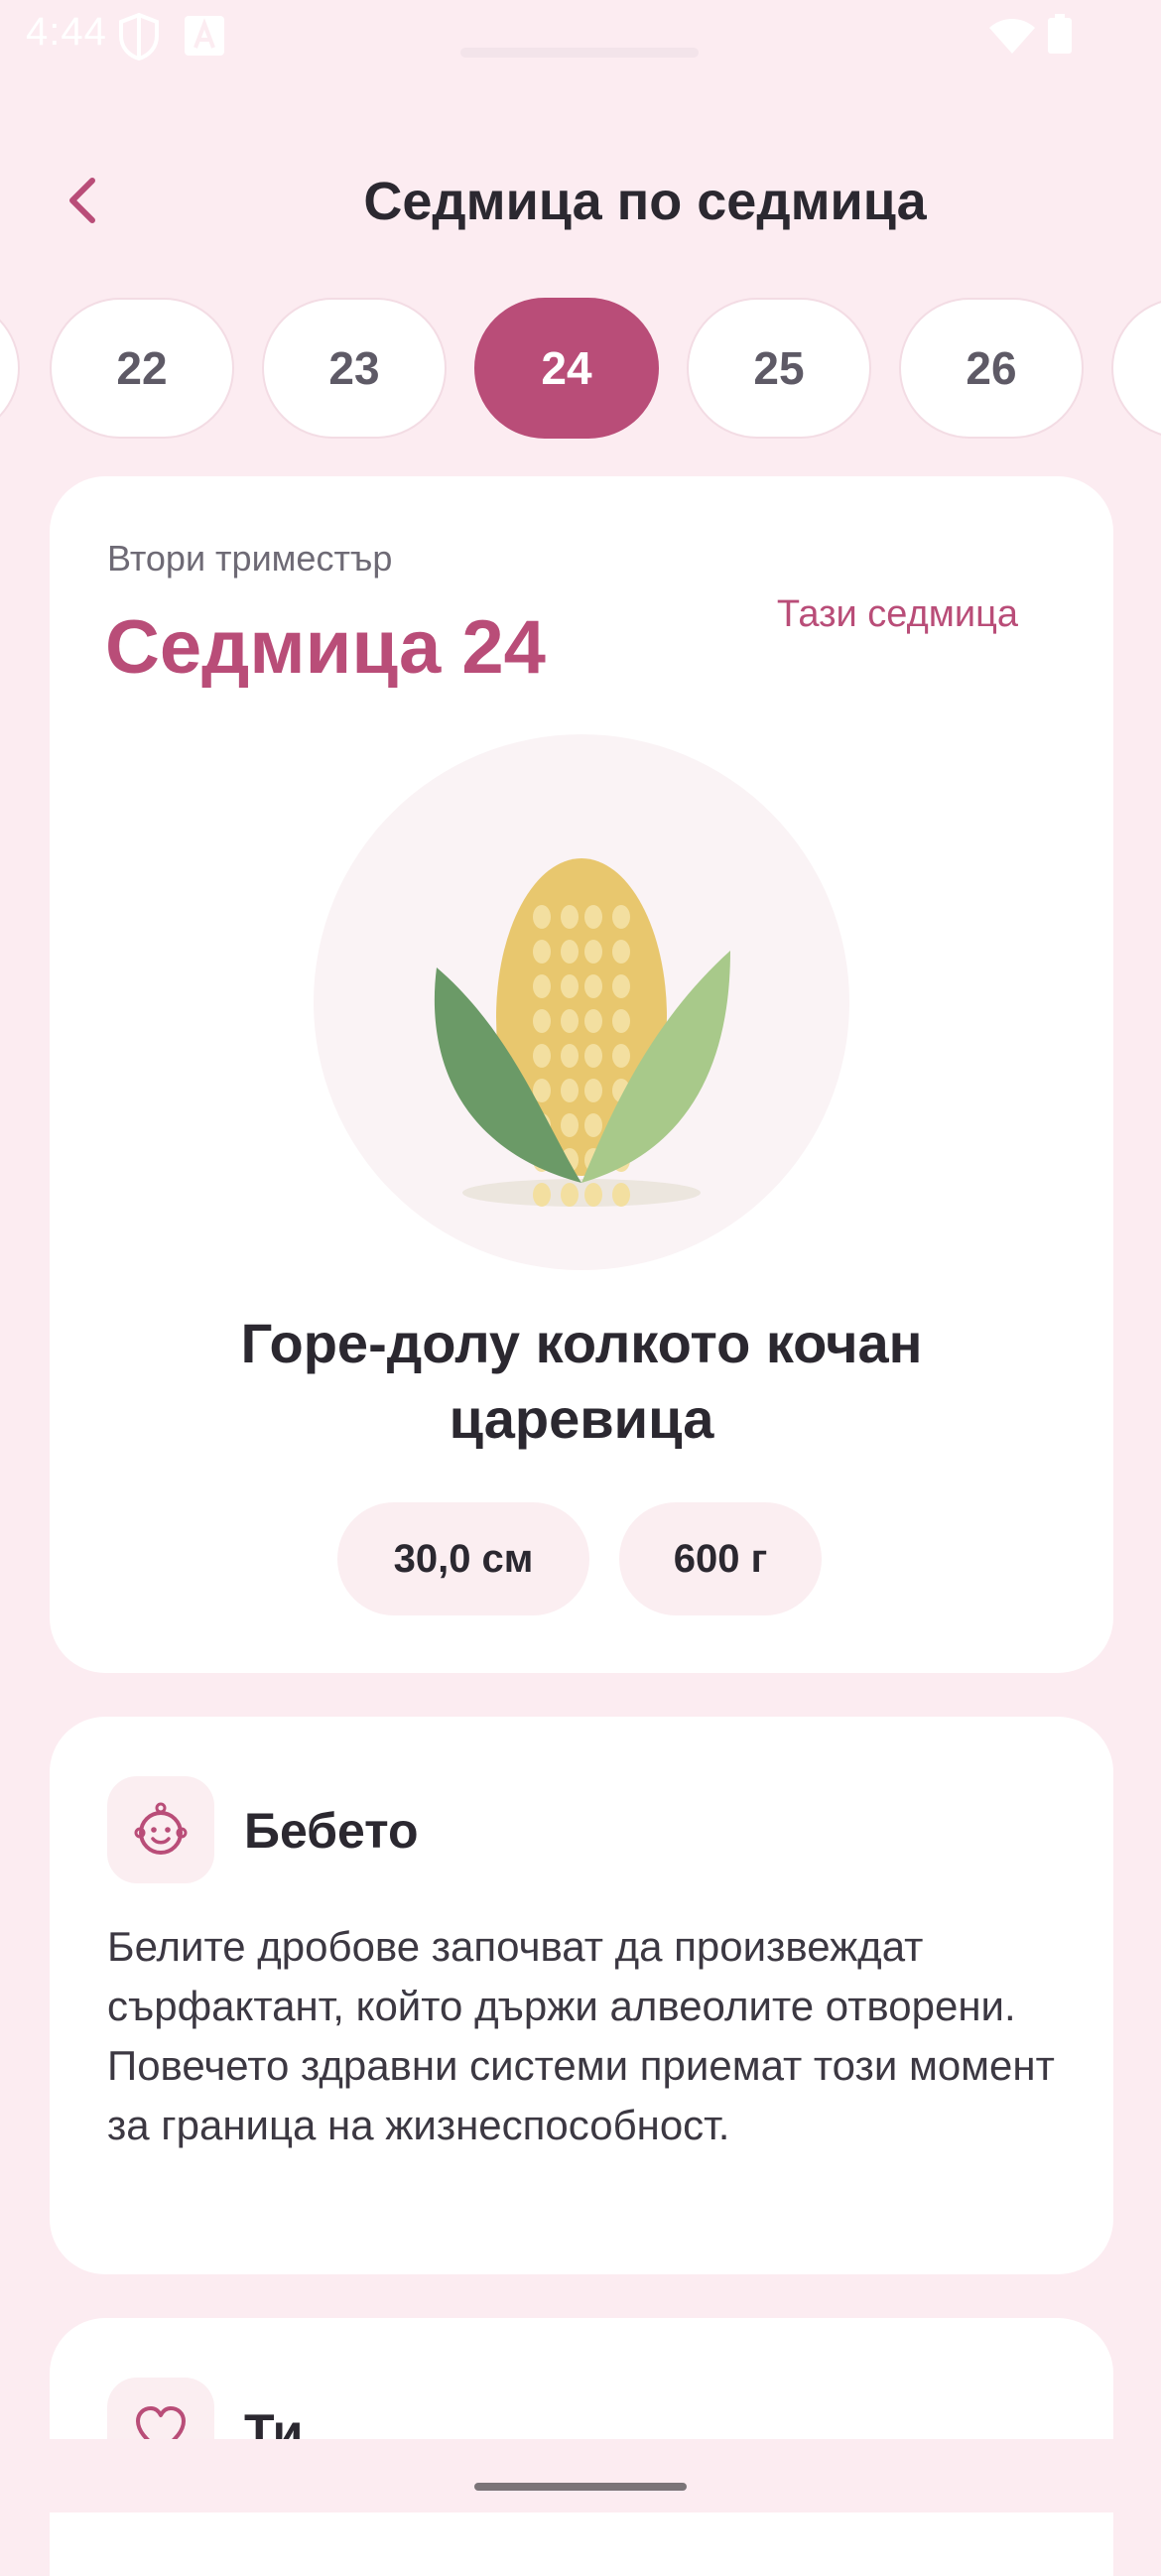 The height and width of the screenshot is (2576, 1161). I want to click on size-comparison-text: Горе-долу колкото кочан царевица, so click(581, 1382).